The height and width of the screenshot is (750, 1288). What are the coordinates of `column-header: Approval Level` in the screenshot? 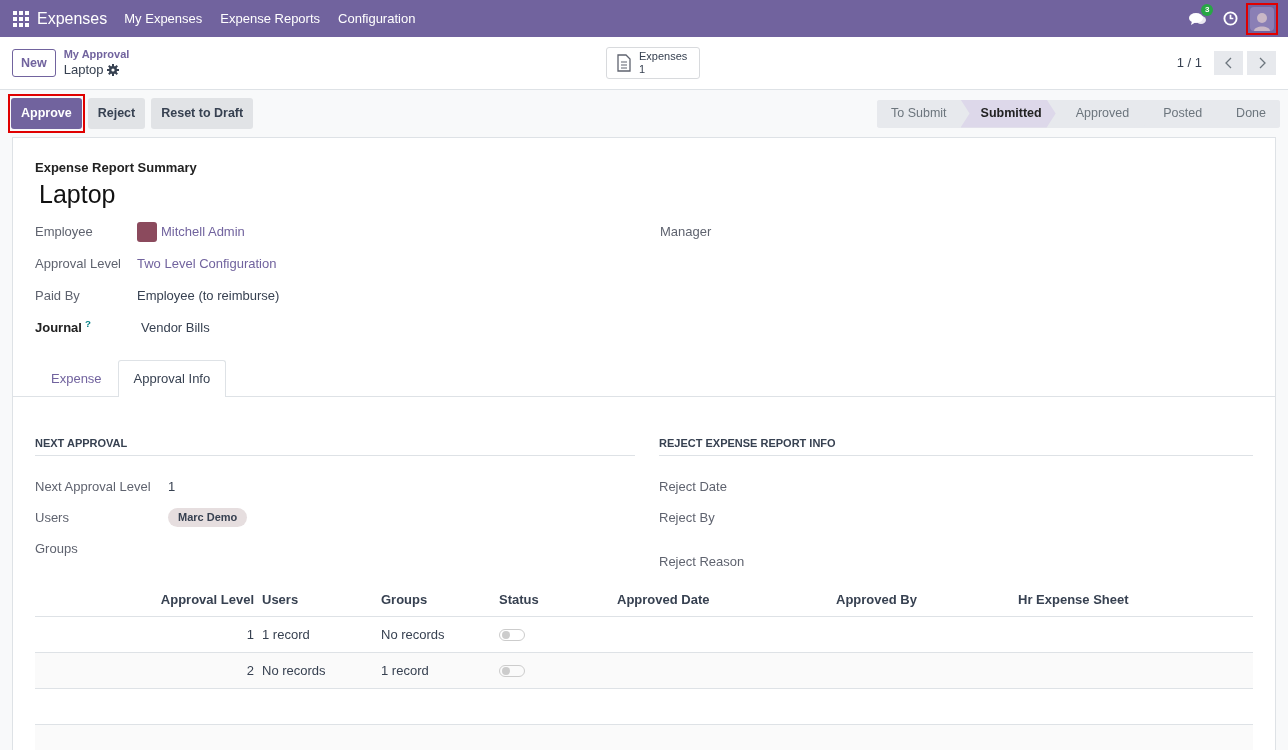 It's located at (146, 599).